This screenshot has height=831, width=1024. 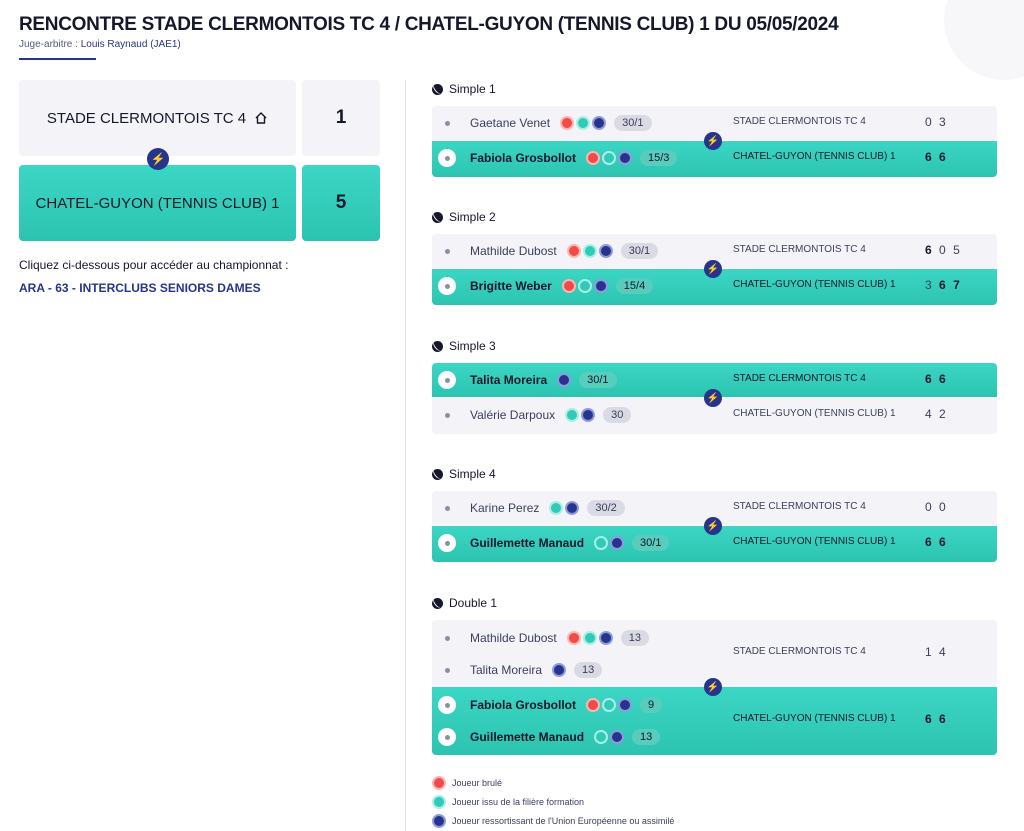 What do you see at coordinates (942, 285) in the screenshot?
I see `set-scores: 3 6 7` at bounding box center [942, 285].